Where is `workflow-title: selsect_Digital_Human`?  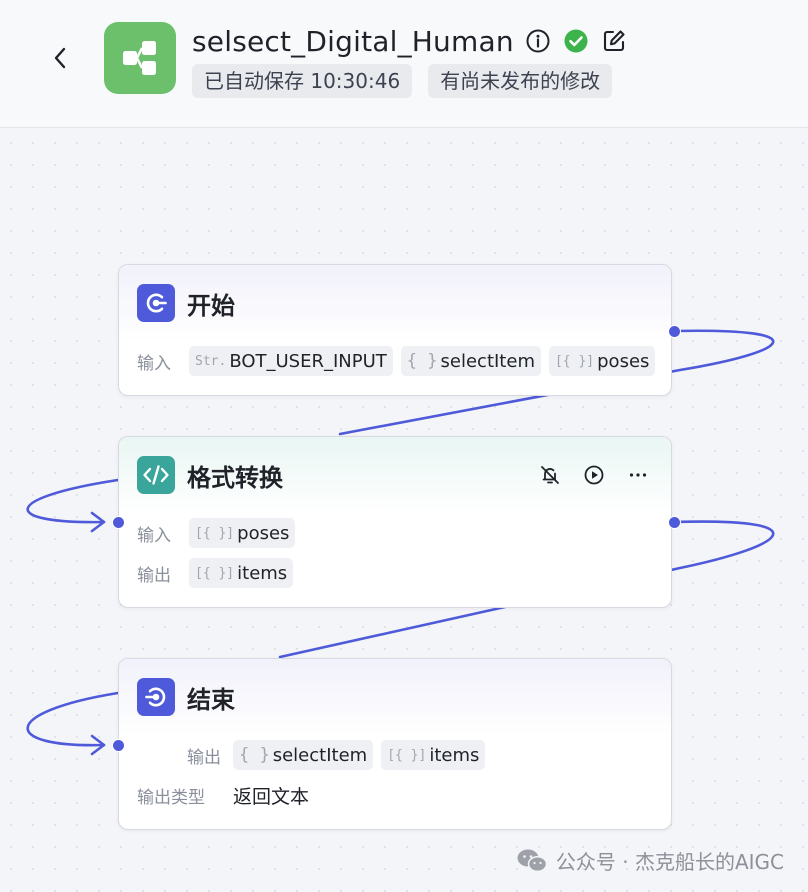
workflow-title: selsect_Digital_Human is located at coordinates (353, 41).